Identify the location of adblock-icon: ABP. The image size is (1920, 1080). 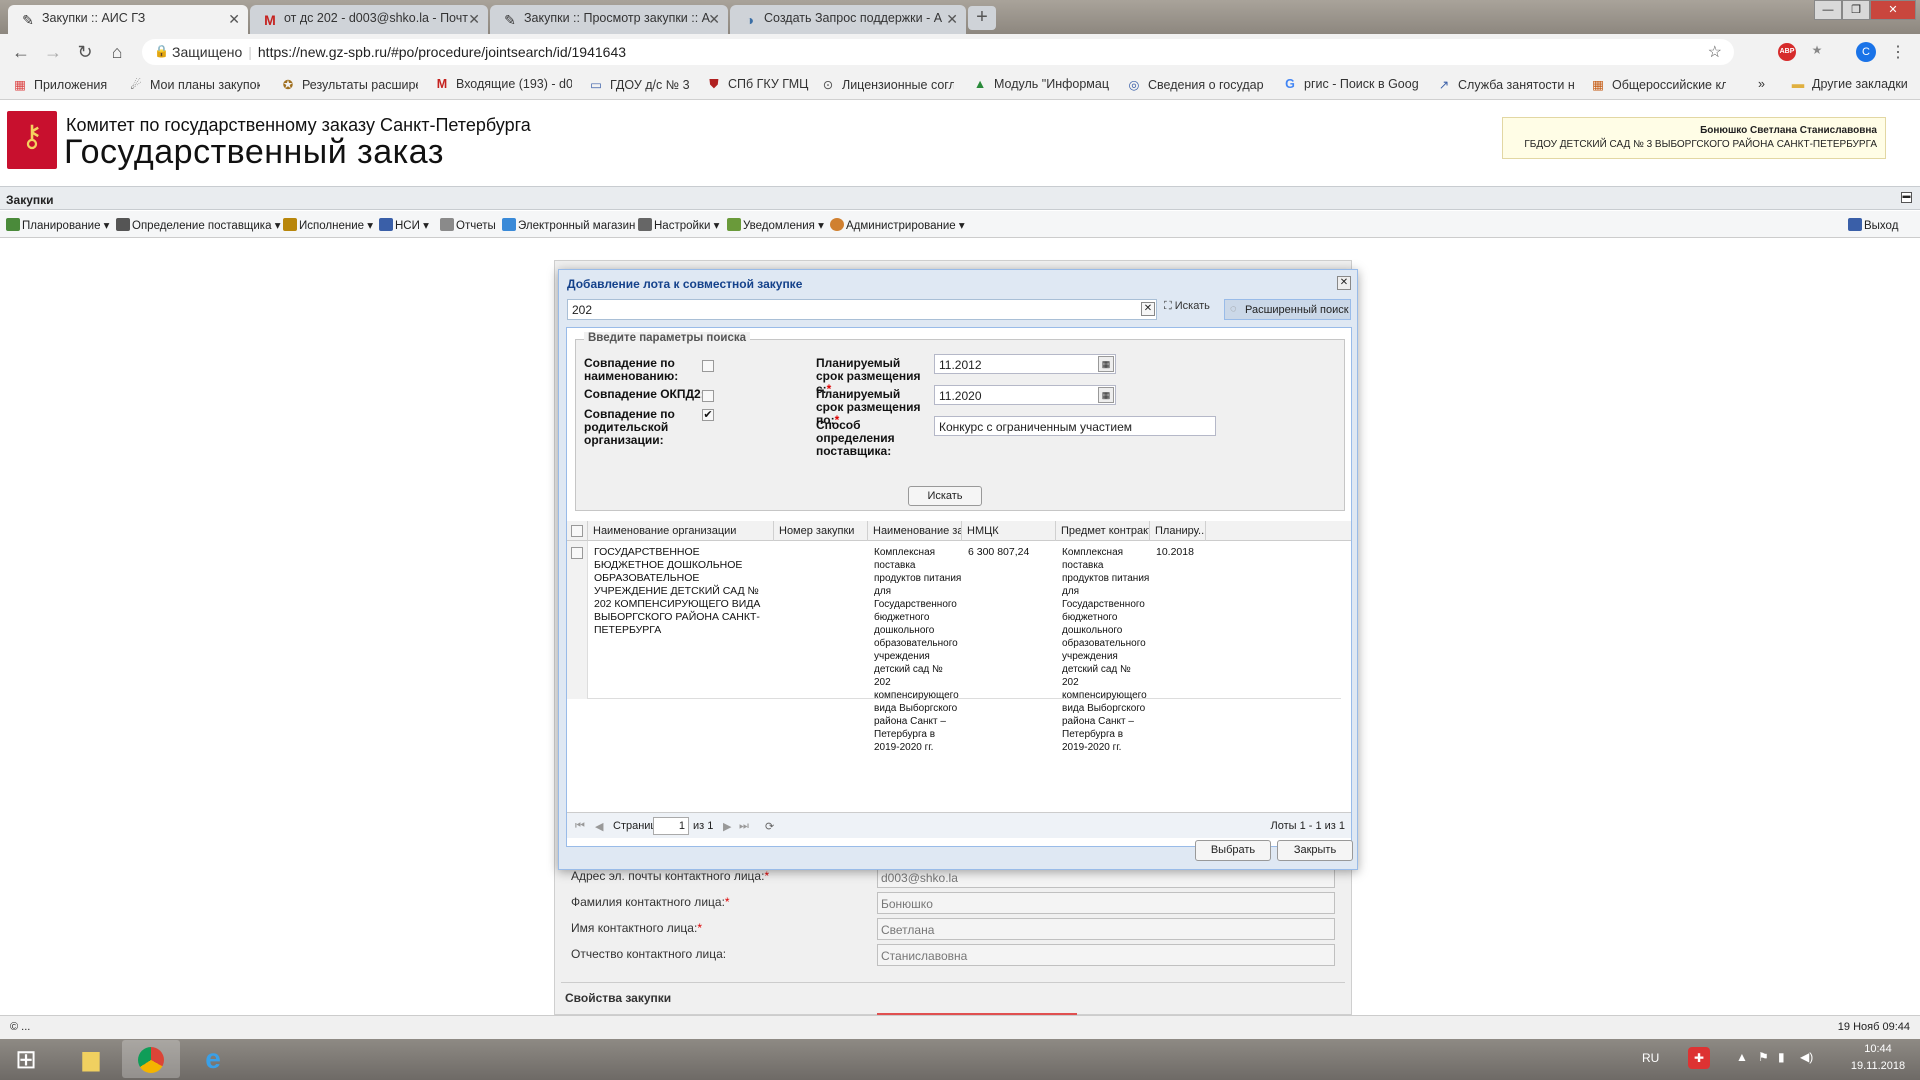
(1787, 52).